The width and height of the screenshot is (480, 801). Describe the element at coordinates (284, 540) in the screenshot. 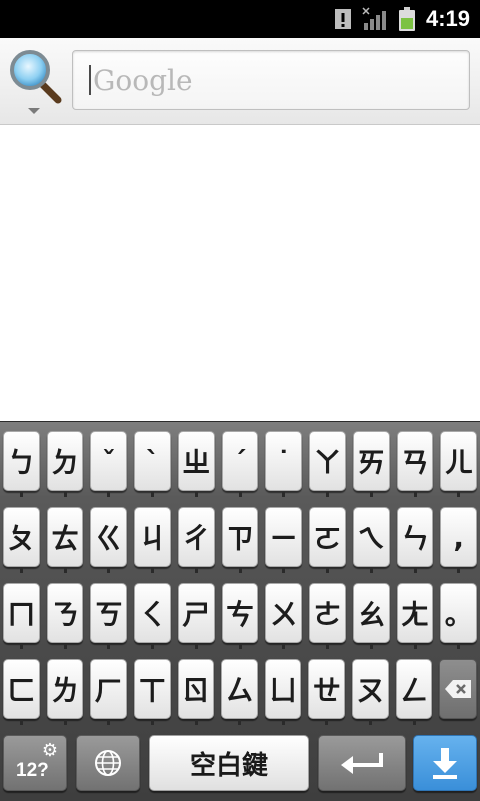

I see `key: ㄧ` at that location.